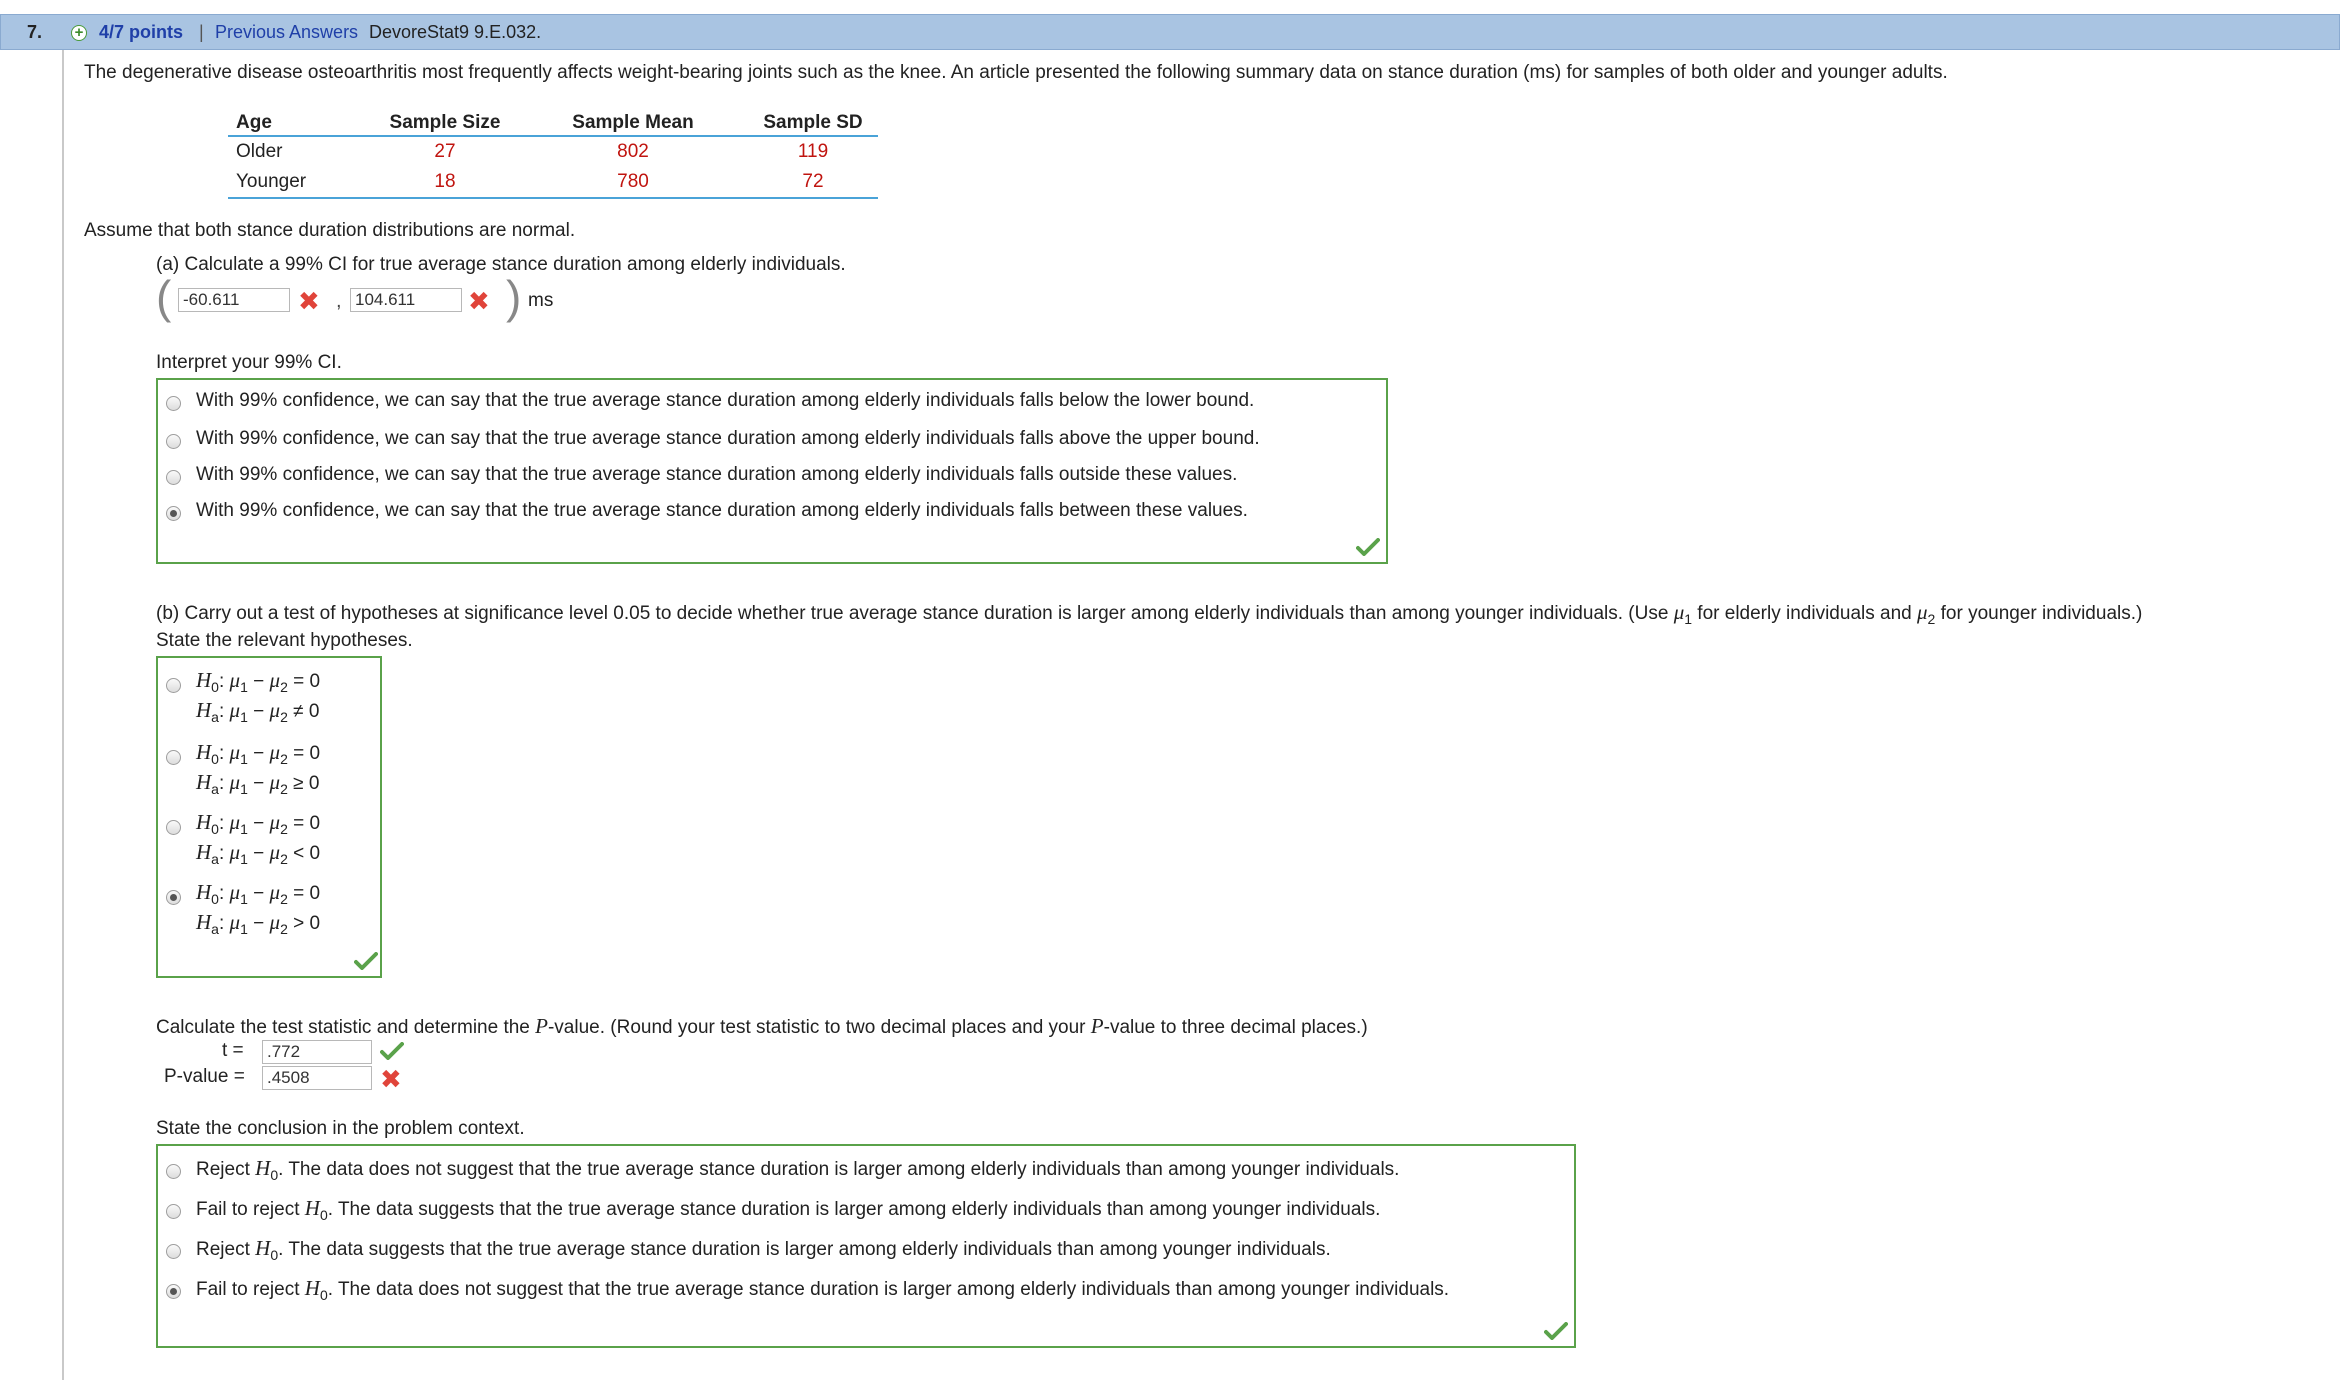 This screenshot has width=2340, height=1380. Describe the element at coordinates (259, 151) in the screenshot. I see `table-cell: Older` at that location.